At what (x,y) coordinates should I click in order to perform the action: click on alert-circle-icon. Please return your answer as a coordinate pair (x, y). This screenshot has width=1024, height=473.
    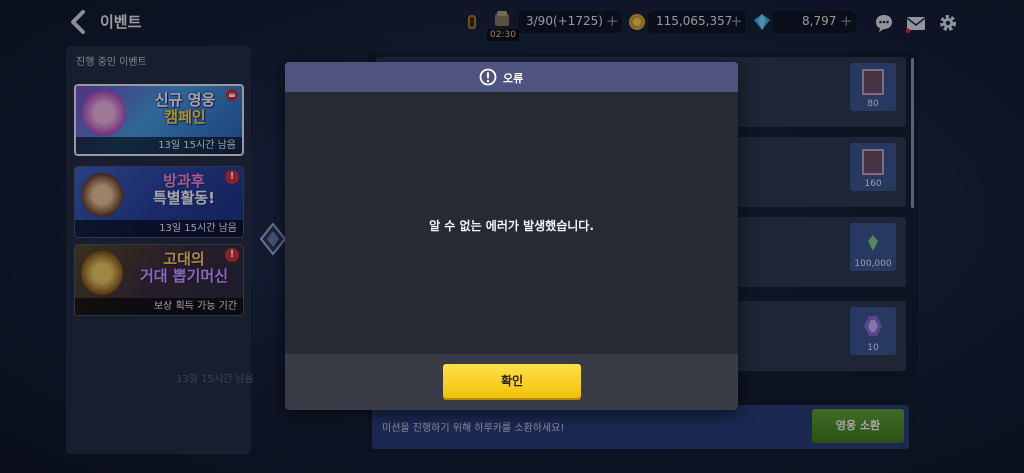
    Looking at the image, I should click on (488, 77).